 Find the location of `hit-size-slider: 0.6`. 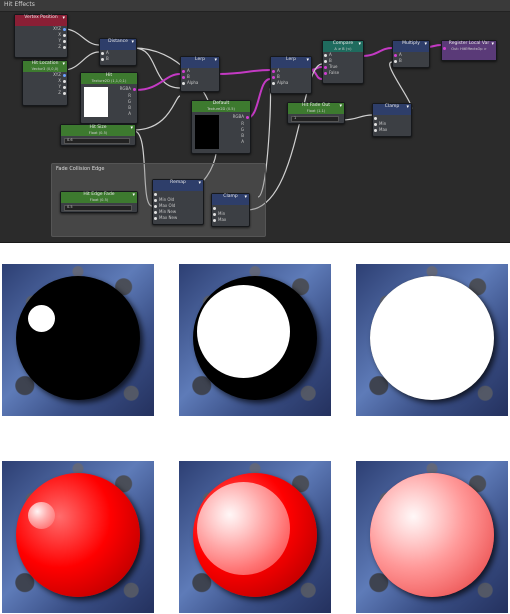

hit-size-slider: 0.6 is located at coordinates (97, 141).